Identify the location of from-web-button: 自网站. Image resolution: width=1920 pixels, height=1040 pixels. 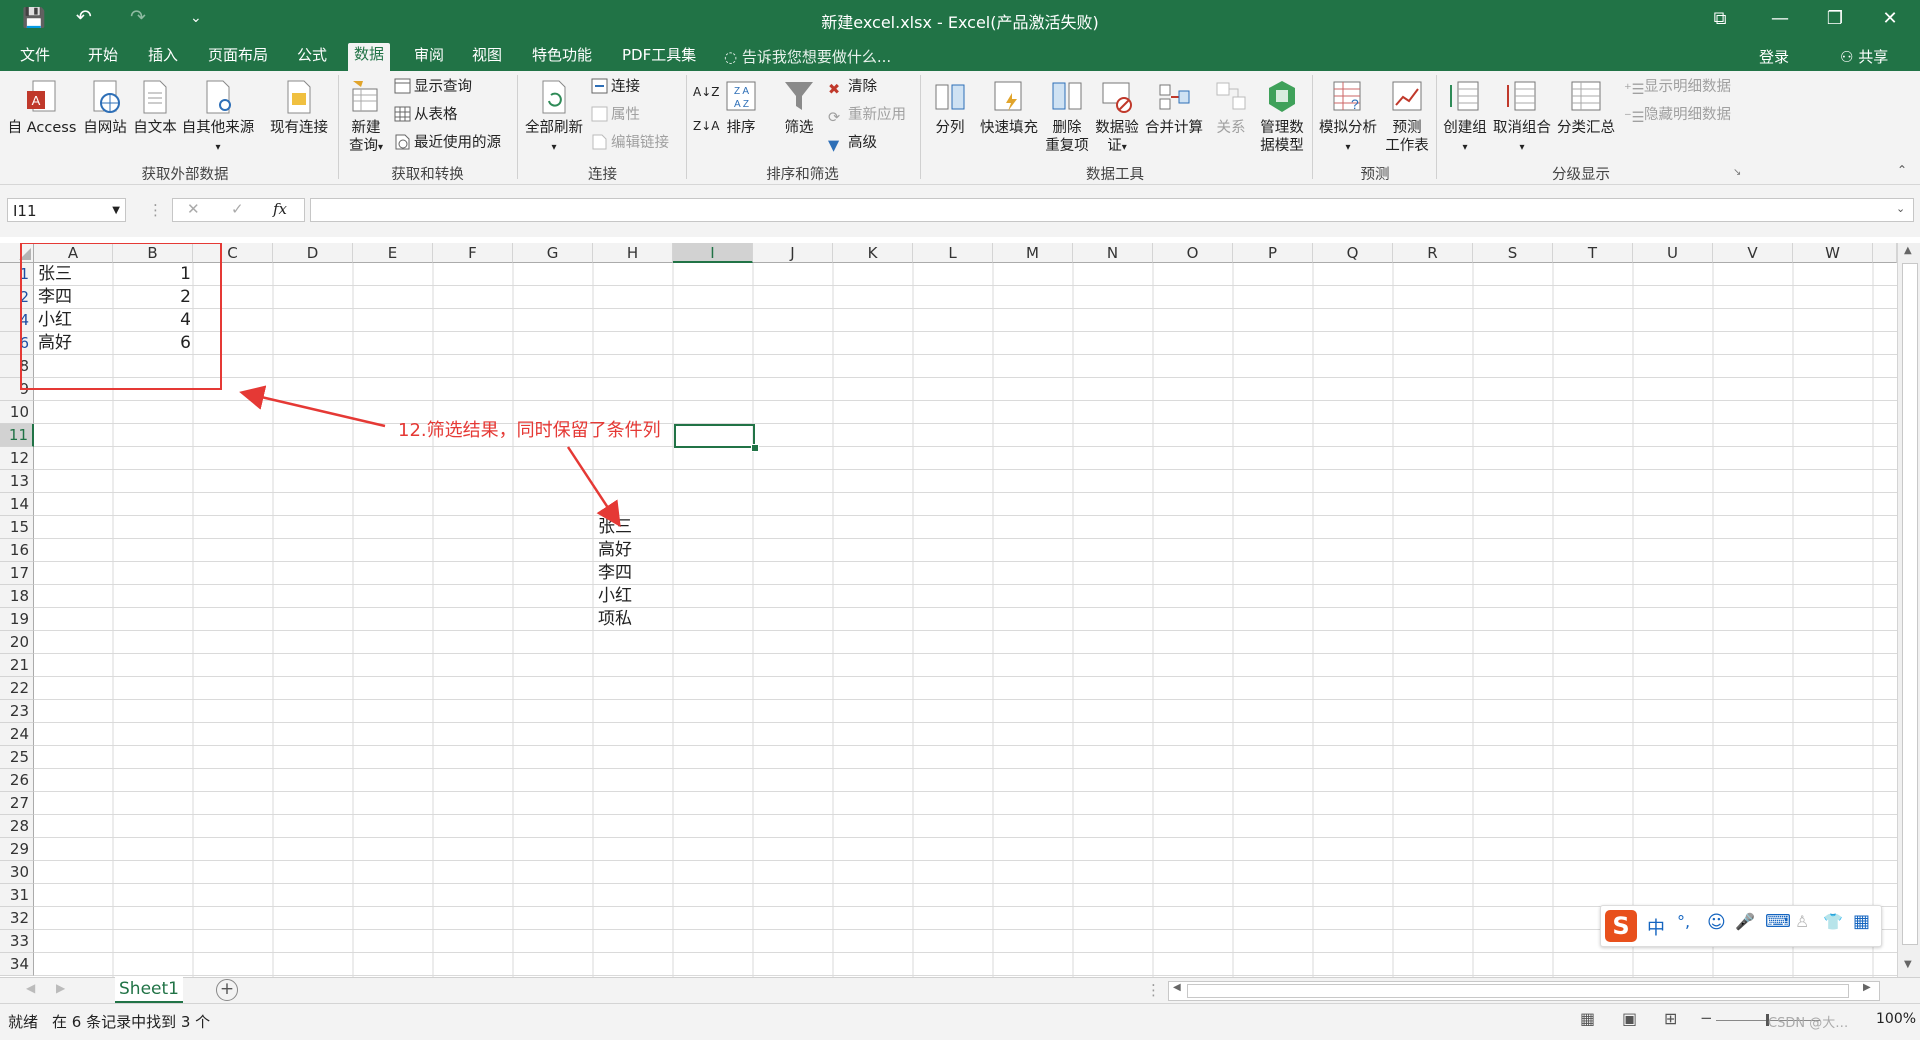
(105, 108).